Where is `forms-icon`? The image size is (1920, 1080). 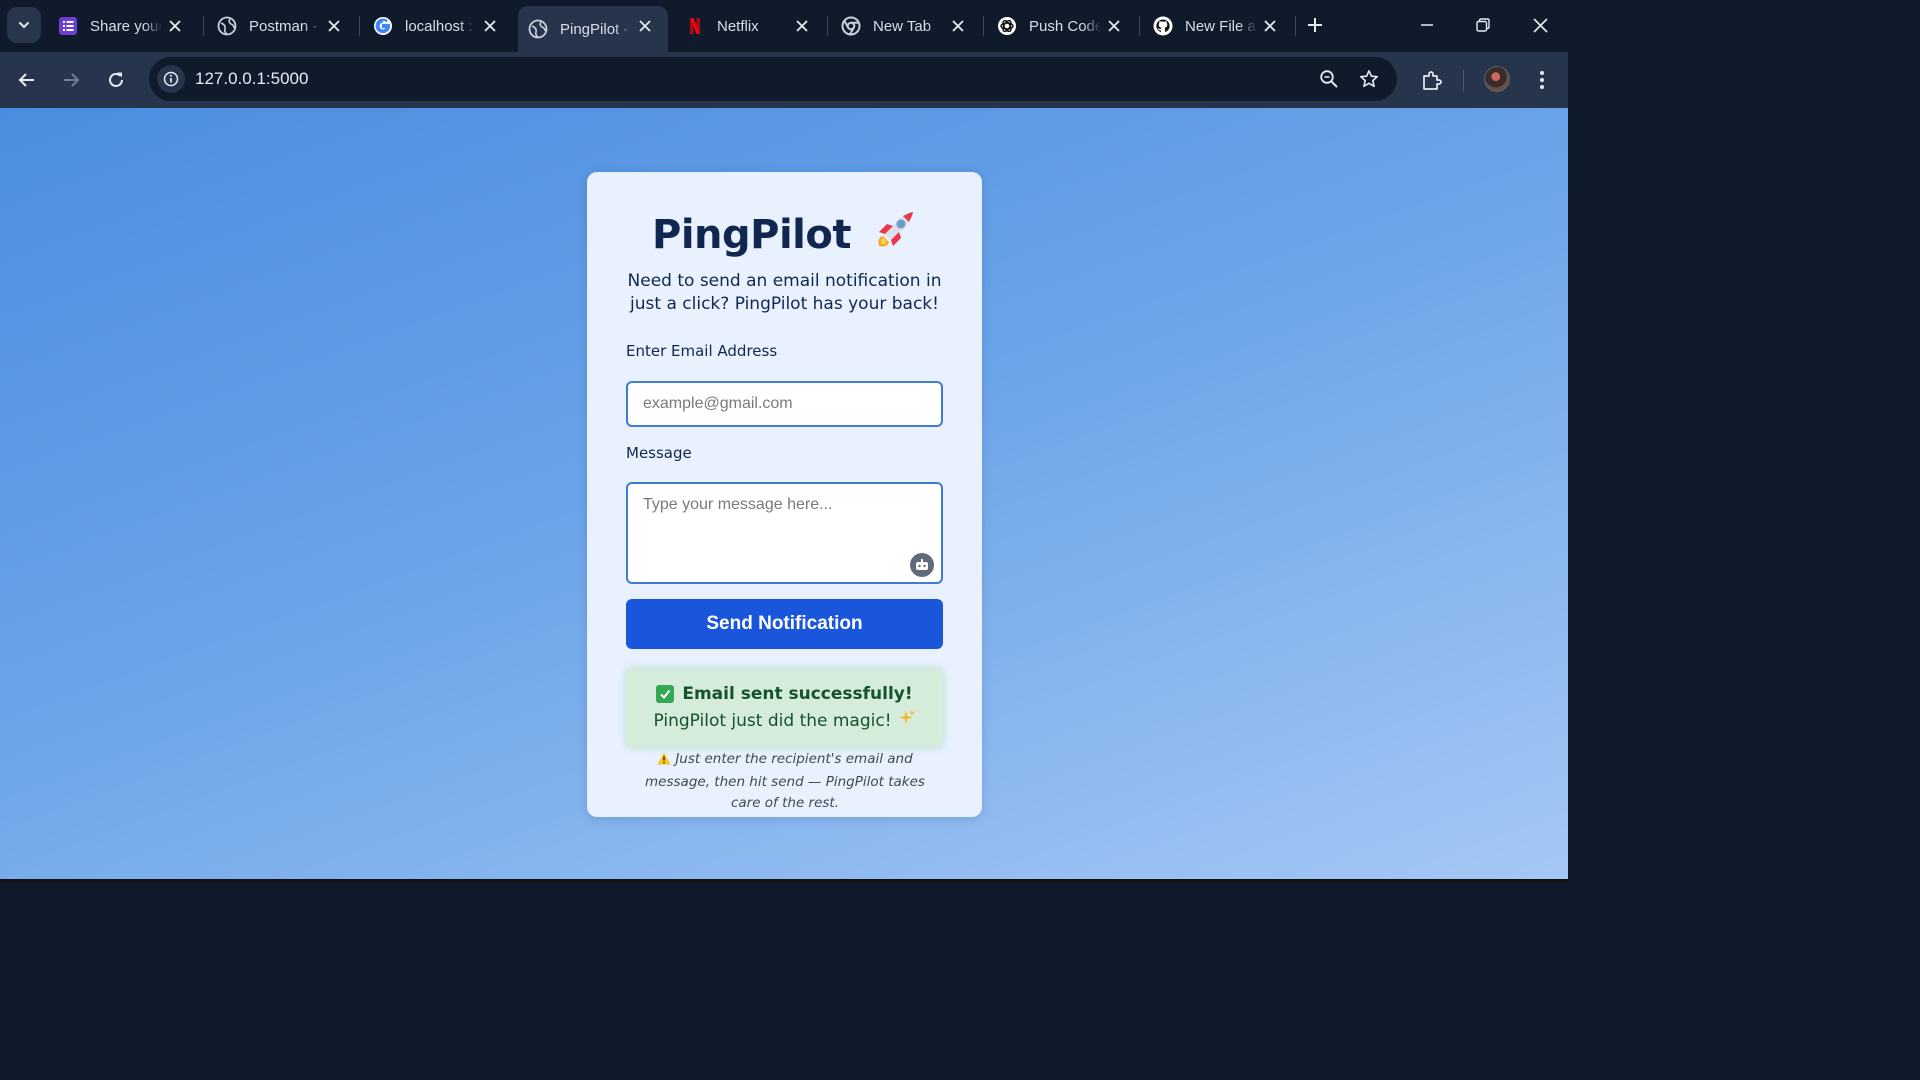
forms-icon is located at coordinates (68, 26).